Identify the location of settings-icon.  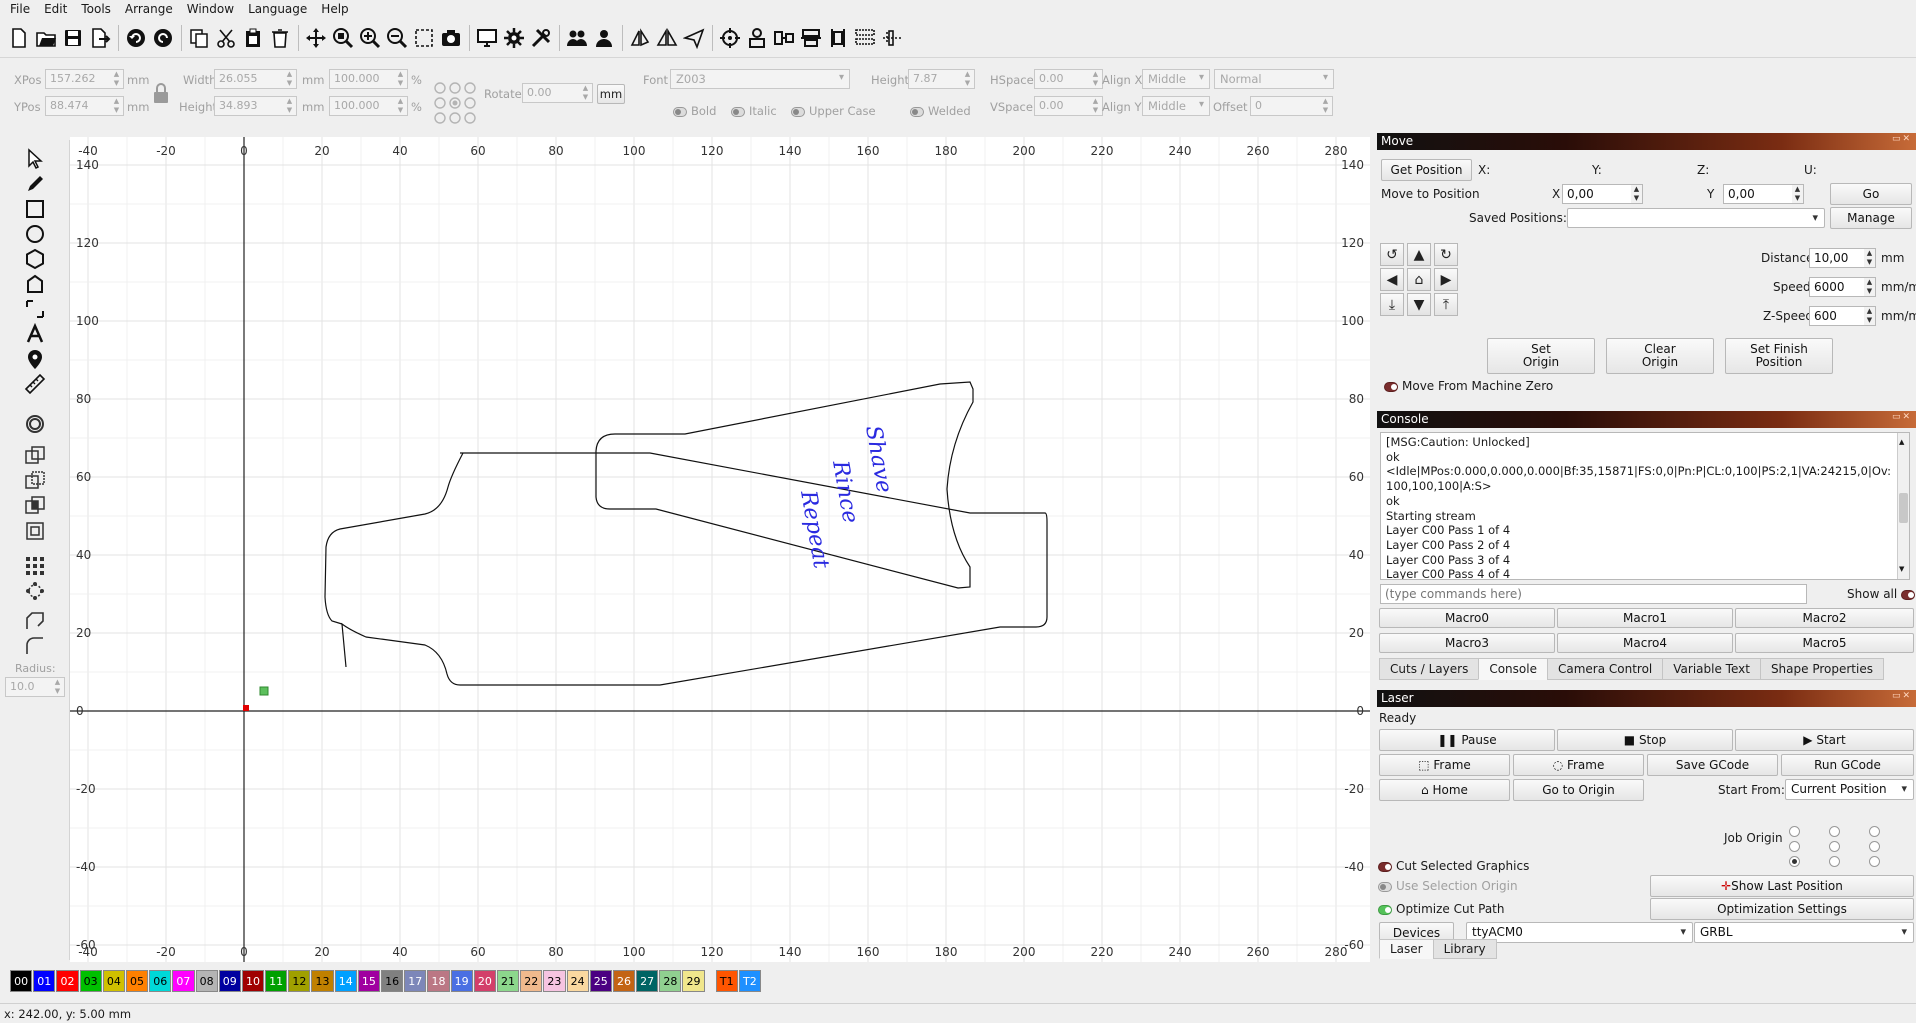
(514, 38).